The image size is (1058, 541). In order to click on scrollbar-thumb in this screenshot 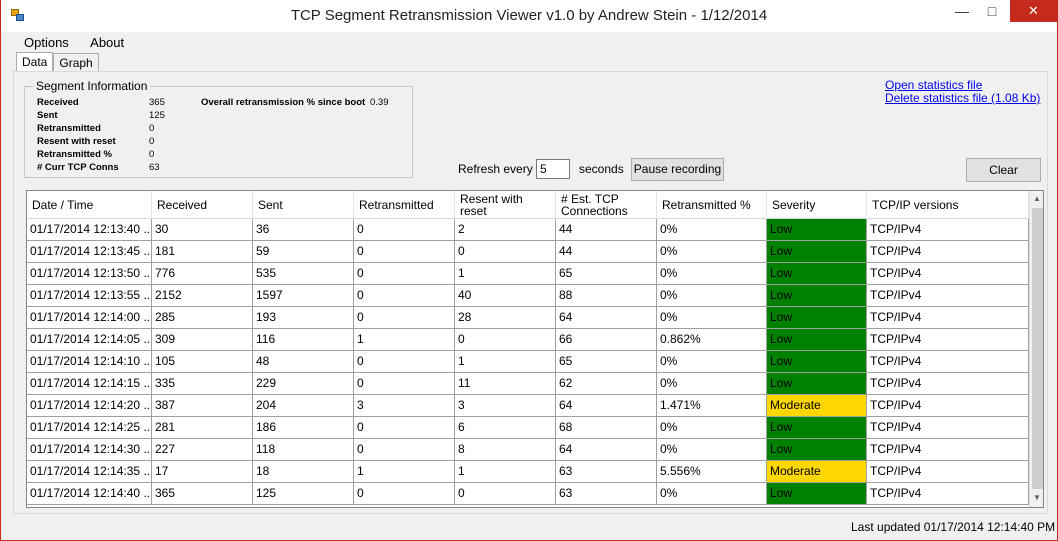, I will do `click(1037, 348)`.